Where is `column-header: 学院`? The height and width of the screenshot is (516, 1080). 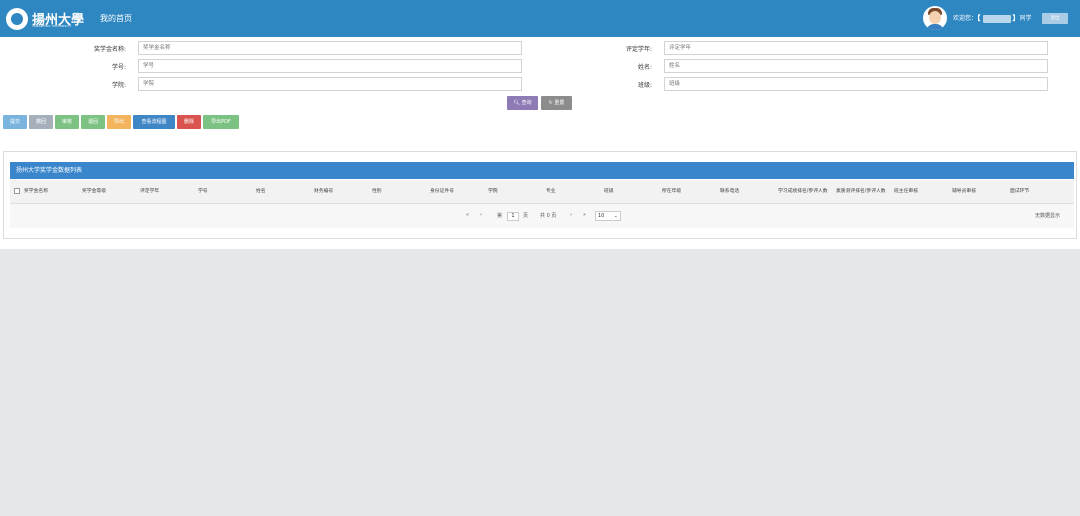
column-header: 学院 is located at coordinates (516, 192).